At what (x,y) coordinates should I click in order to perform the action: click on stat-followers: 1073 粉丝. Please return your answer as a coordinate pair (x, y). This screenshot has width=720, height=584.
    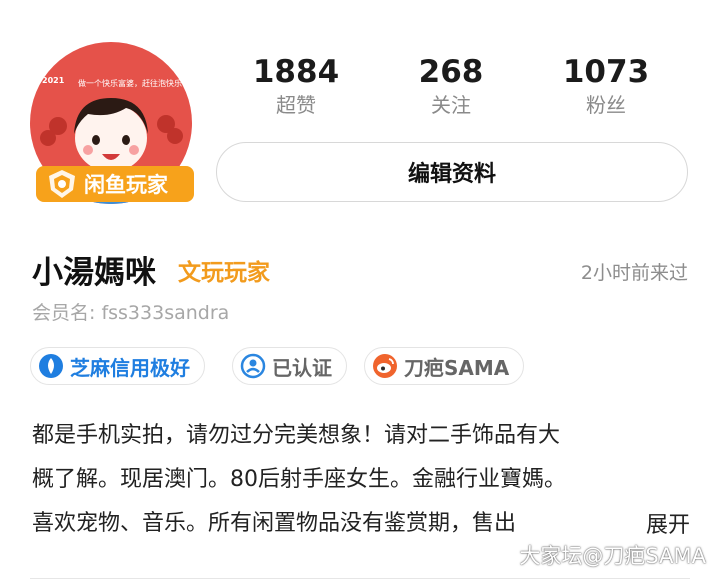
    Looking at the image, I should click on (606, 87).